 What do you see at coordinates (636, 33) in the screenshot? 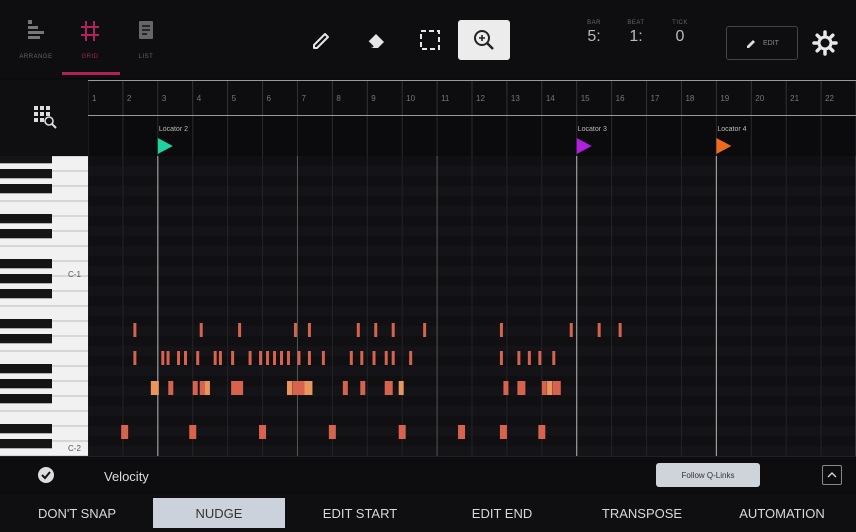
I see `beat-position: BEAT 1:` at bounding box center [636, 33].